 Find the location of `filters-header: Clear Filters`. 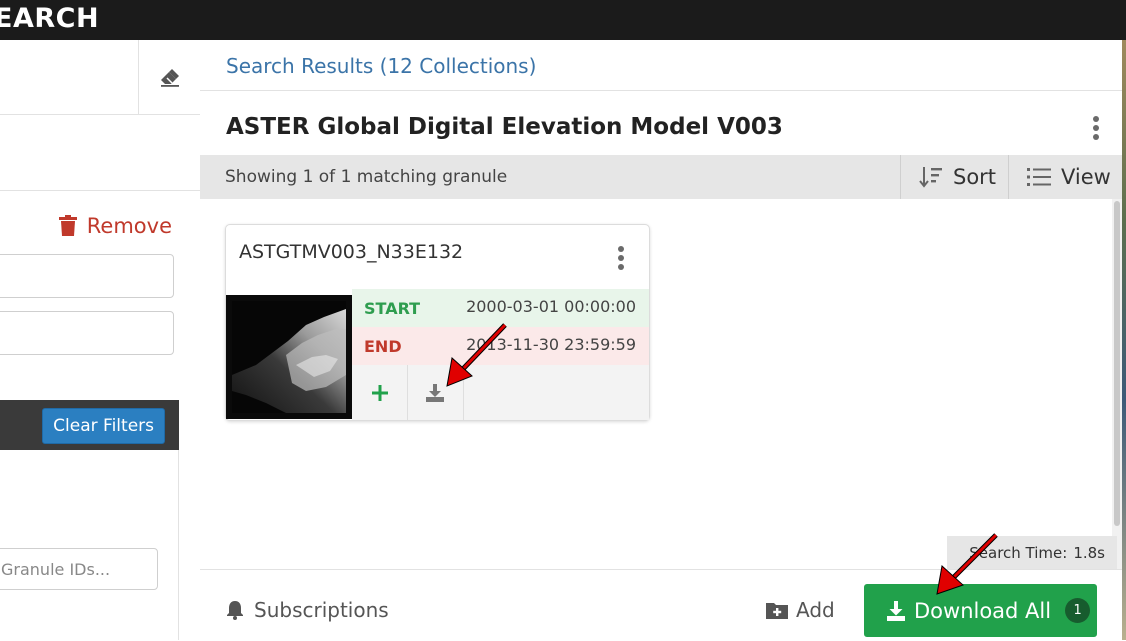

filters-header: Clear Filters is located at coordinates (89, 425).